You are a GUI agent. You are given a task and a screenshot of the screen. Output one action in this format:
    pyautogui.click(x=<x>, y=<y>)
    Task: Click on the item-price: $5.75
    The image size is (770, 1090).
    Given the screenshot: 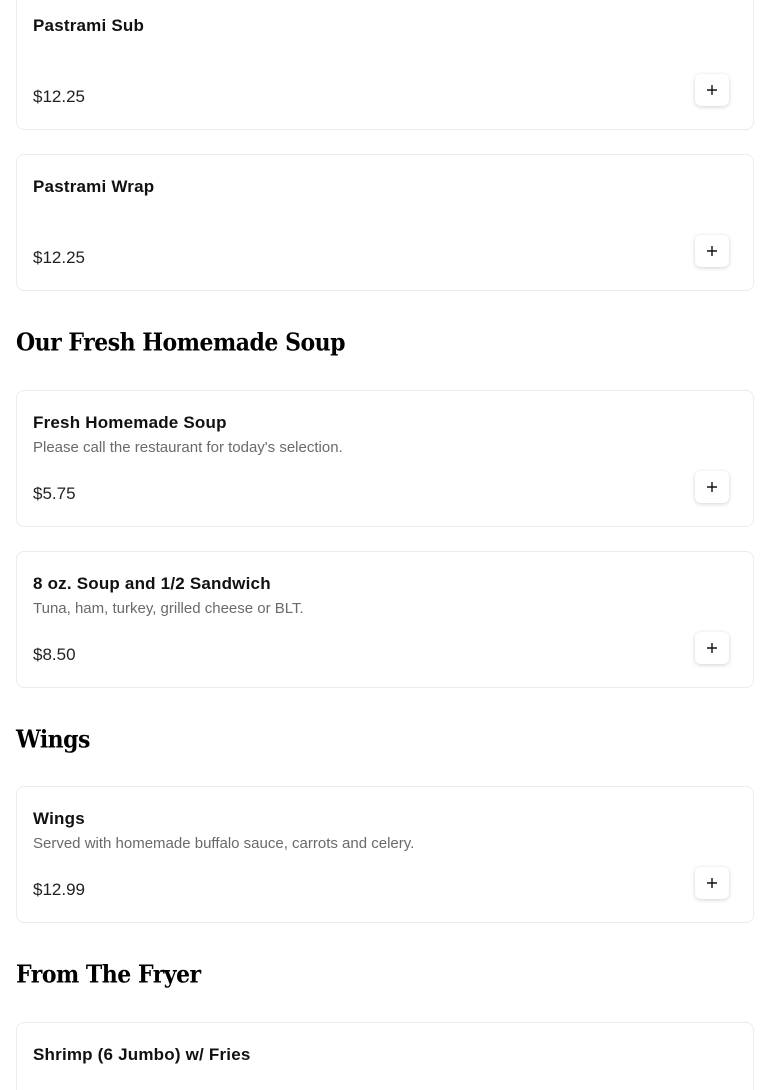 What is the action you would take?
    pyautogui.click(x=54, y=493)
    